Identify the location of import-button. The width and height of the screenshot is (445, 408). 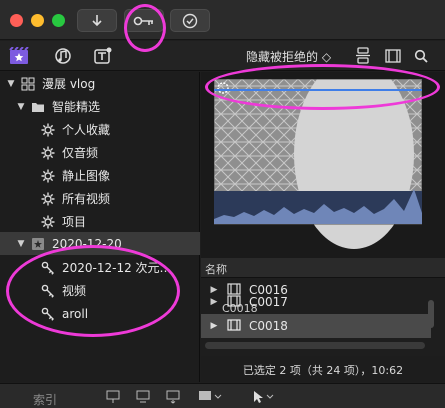
(97, 20).